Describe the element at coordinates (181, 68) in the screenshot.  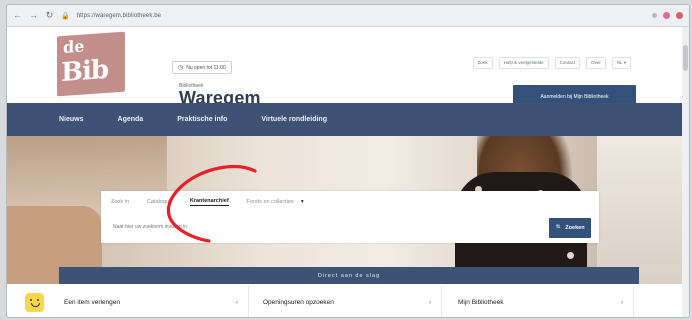
I see `clock-icon: ◷` at that location.